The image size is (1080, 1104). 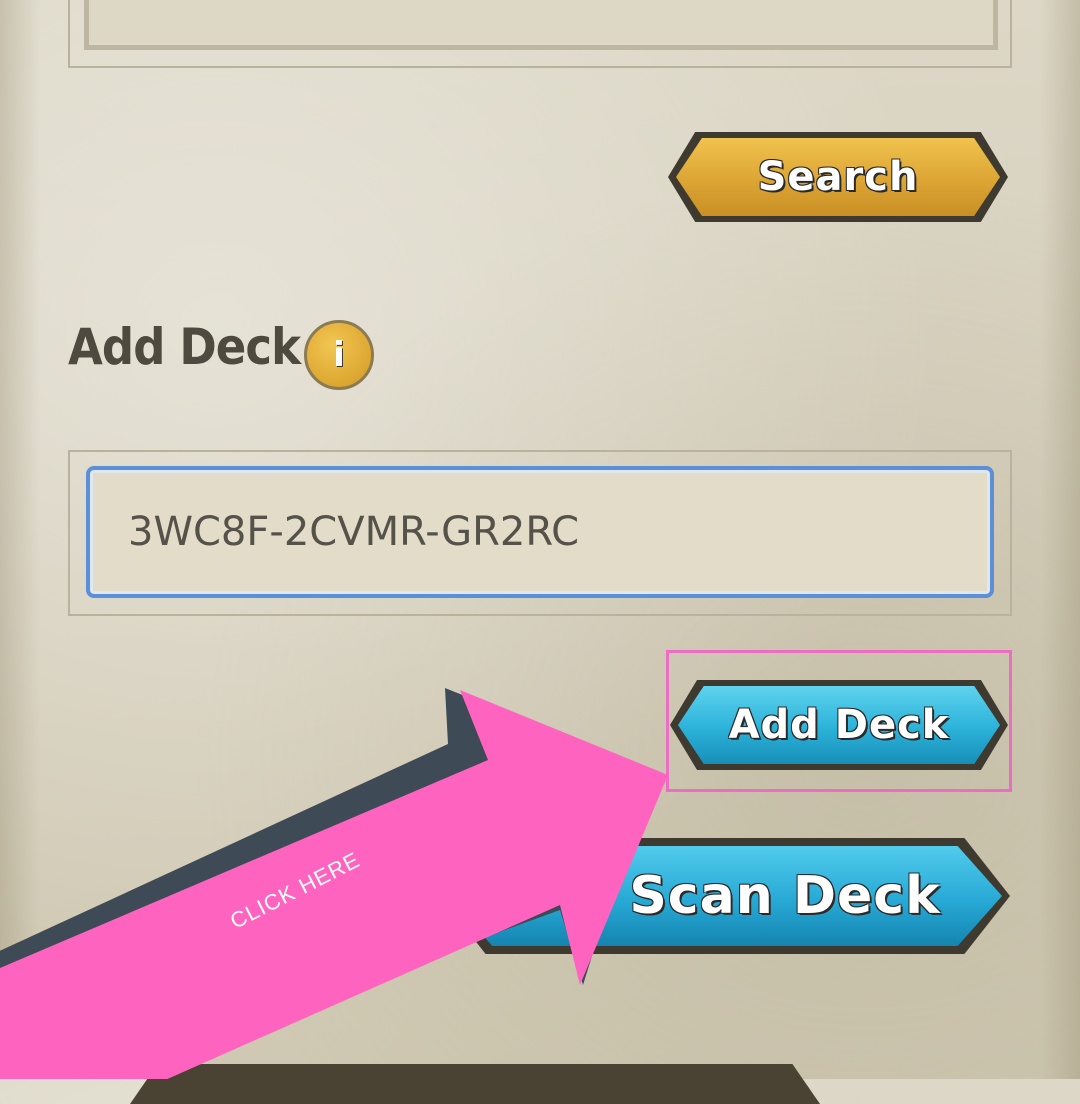 What do you see at coordinates (541, 25) in the screenshot?
I see `top-text-field` at bounding box center [541, 25].